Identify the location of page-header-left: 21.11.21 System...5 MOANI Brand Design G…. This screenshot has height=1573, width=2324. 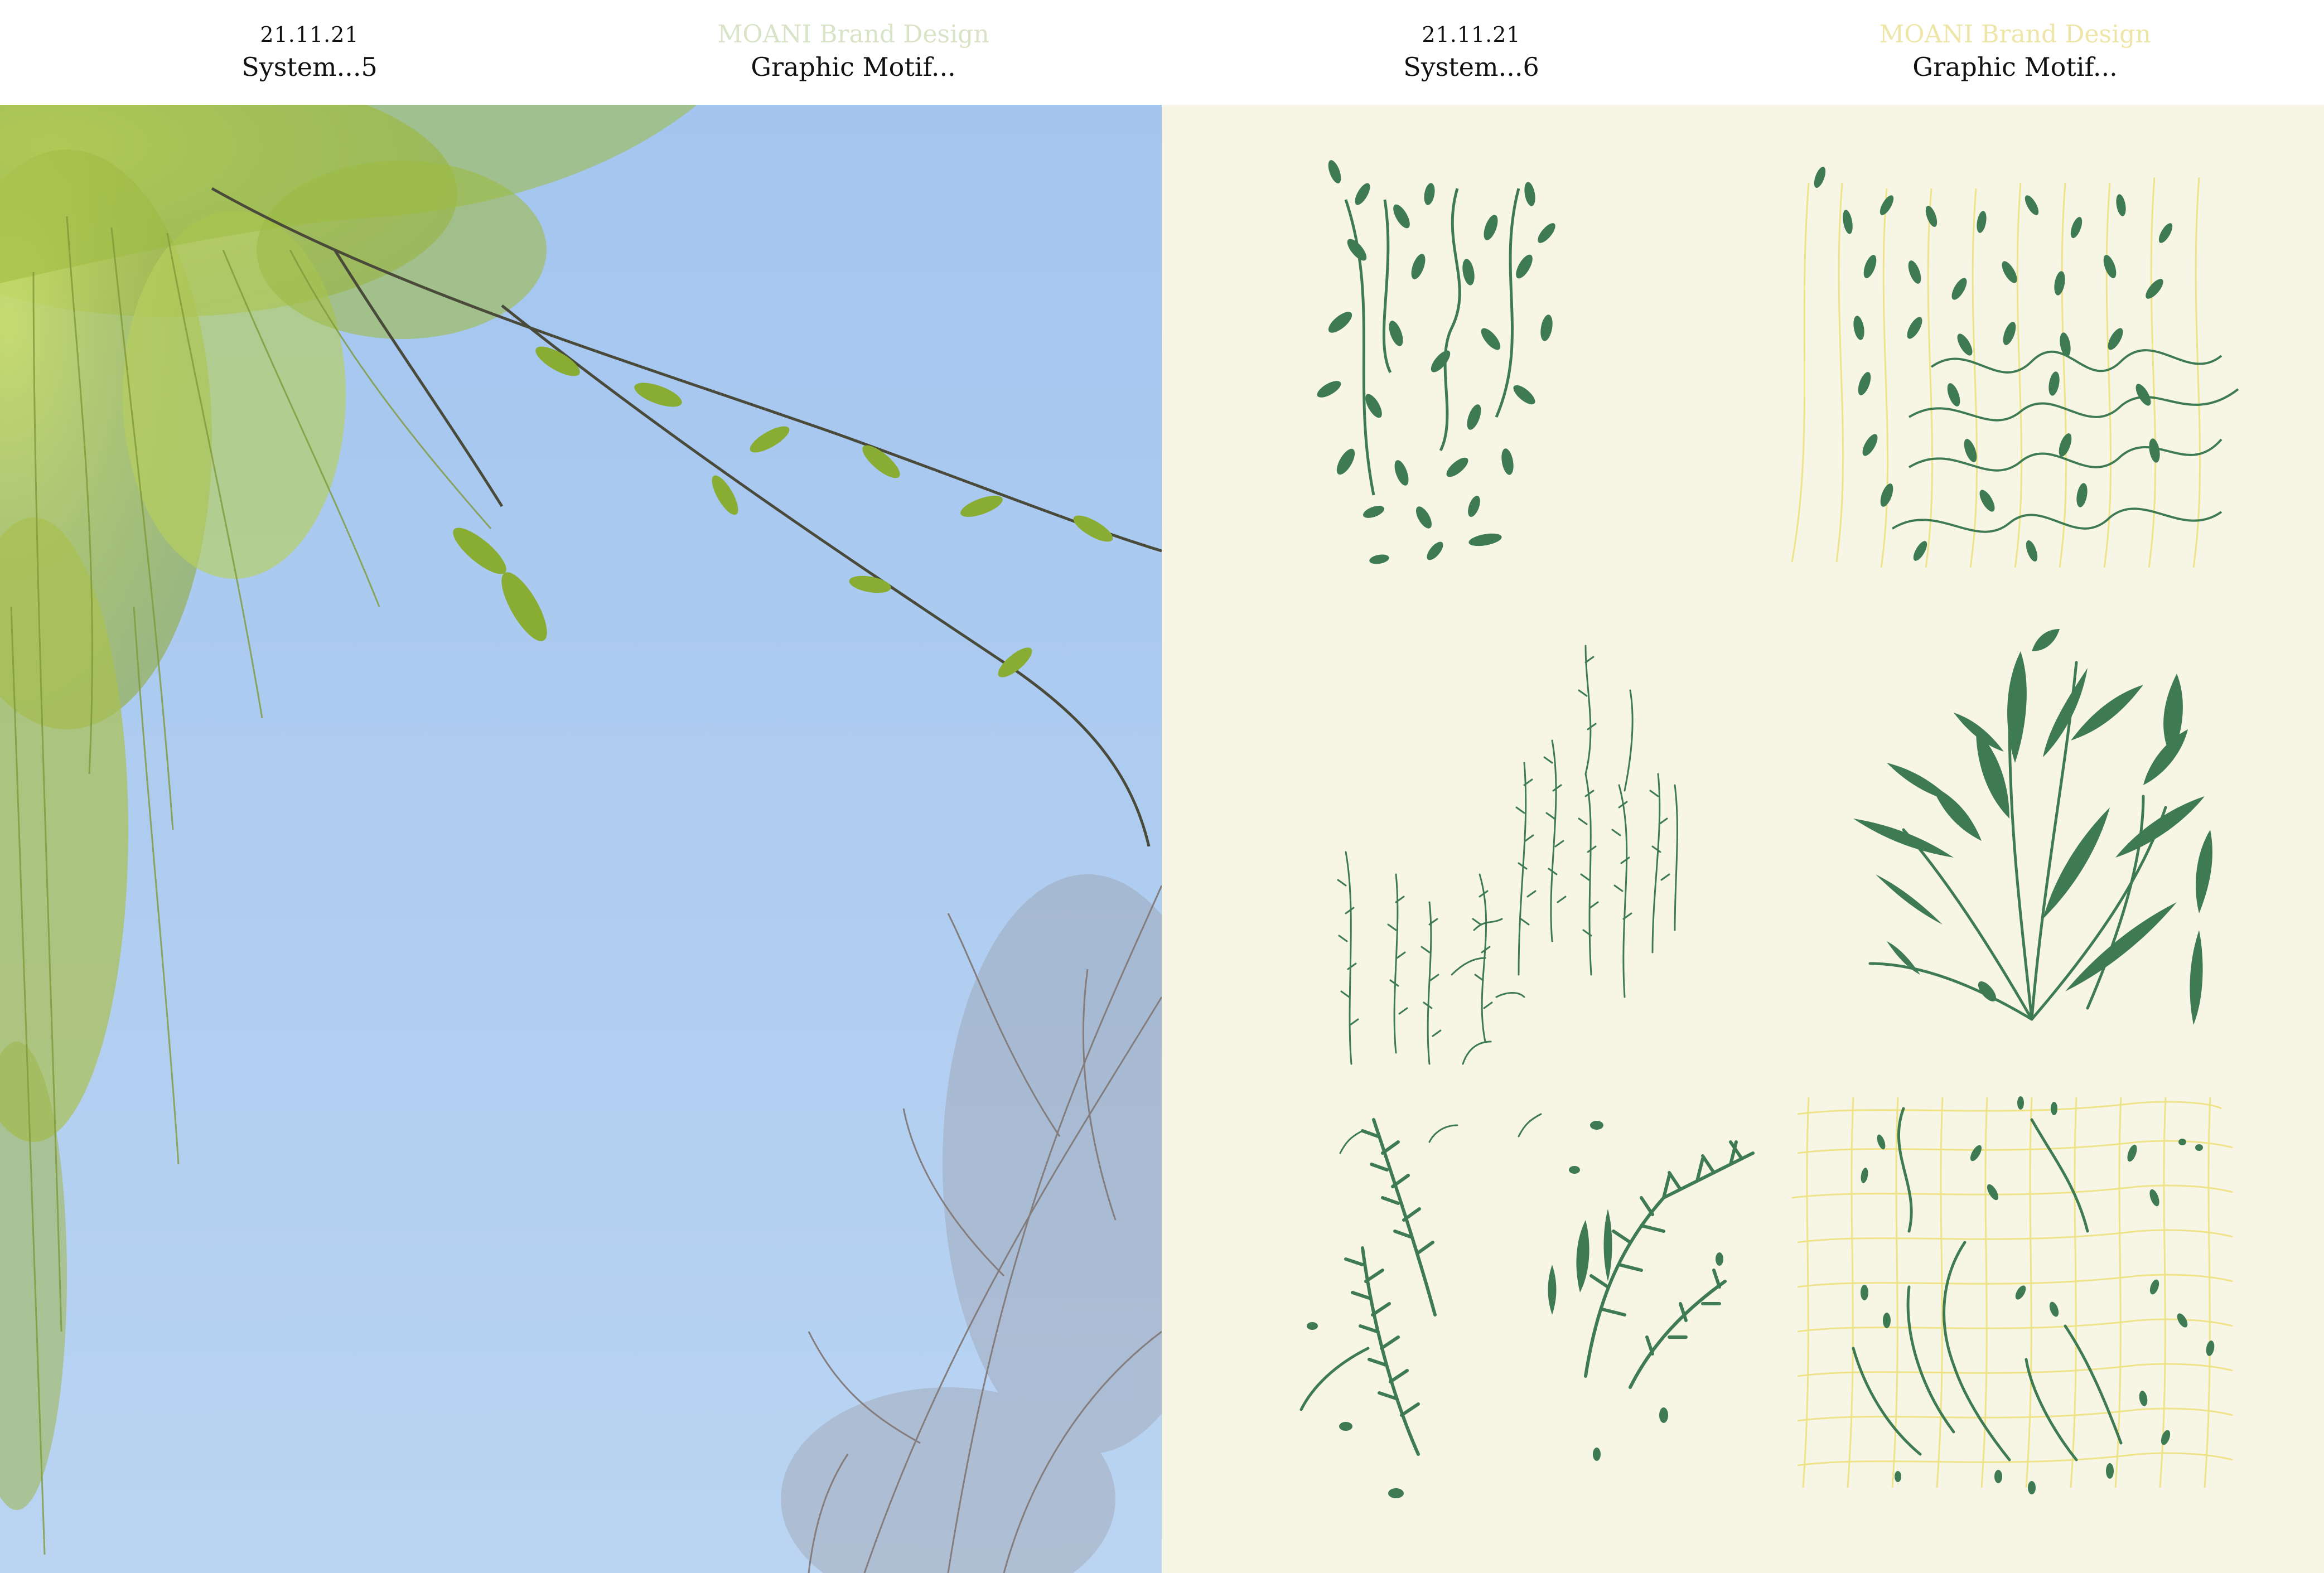
(581, 53).